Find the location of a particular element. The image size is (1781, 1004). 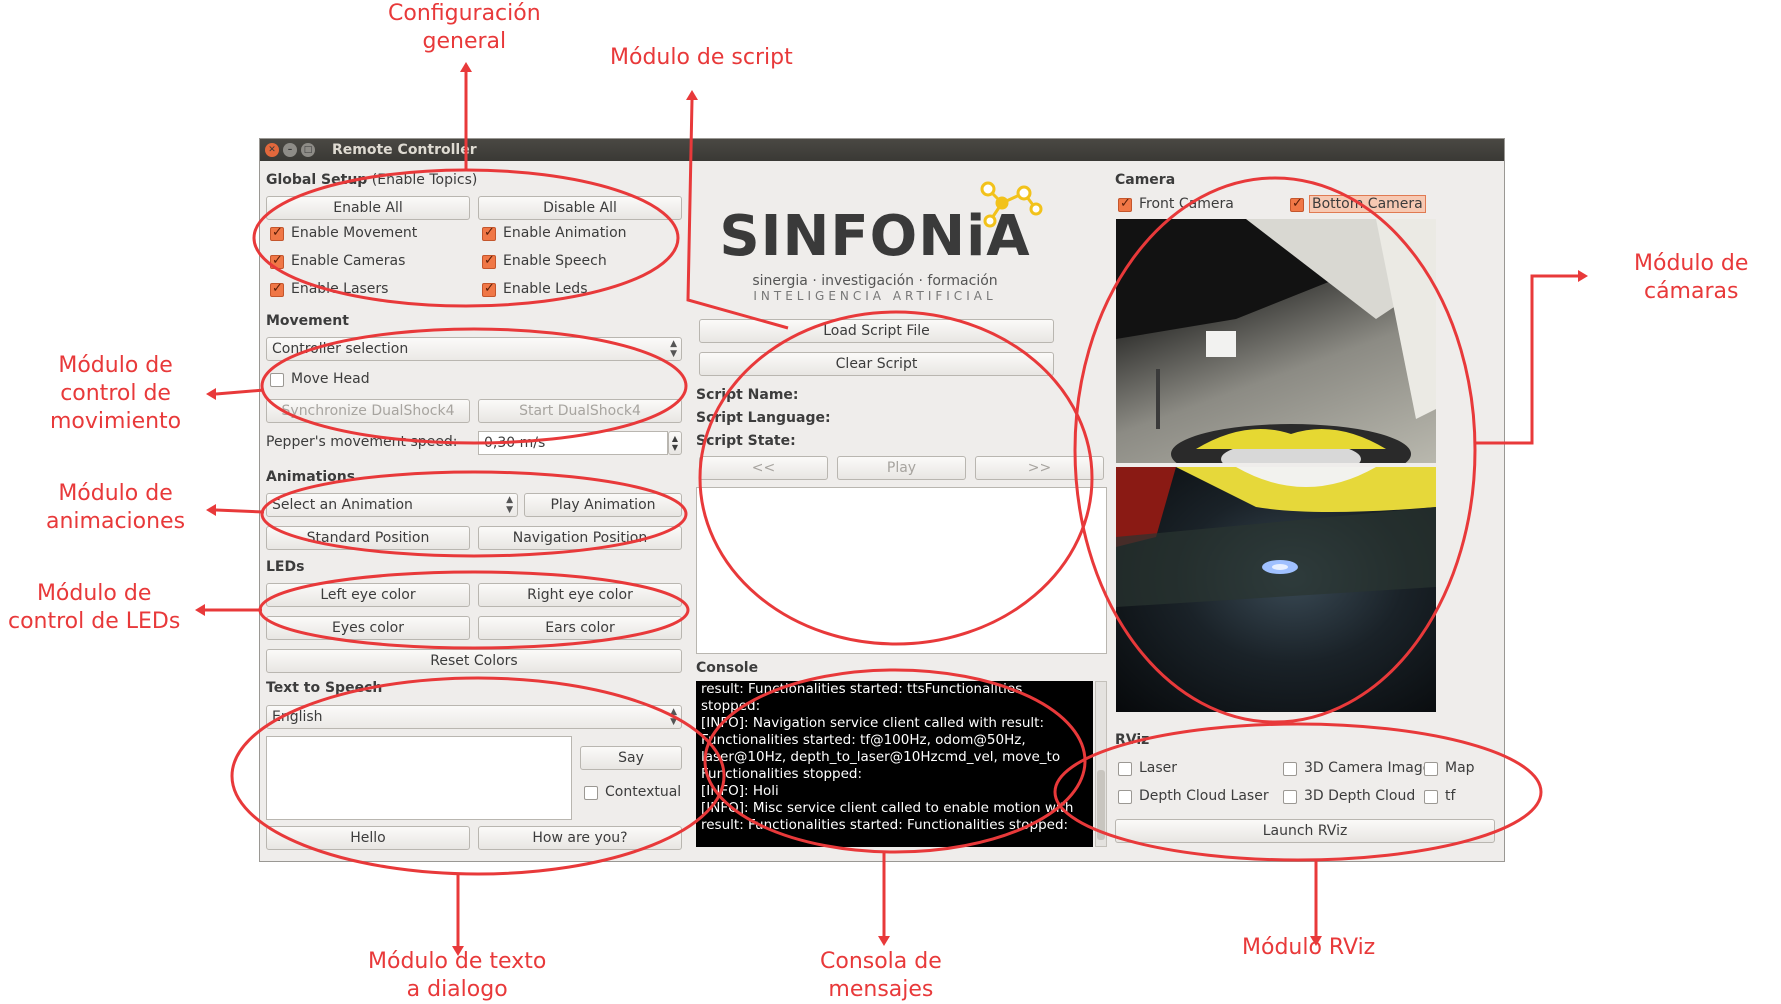

start-dualshock-button: Start DualShock4 is located at coordinates (580, 411).